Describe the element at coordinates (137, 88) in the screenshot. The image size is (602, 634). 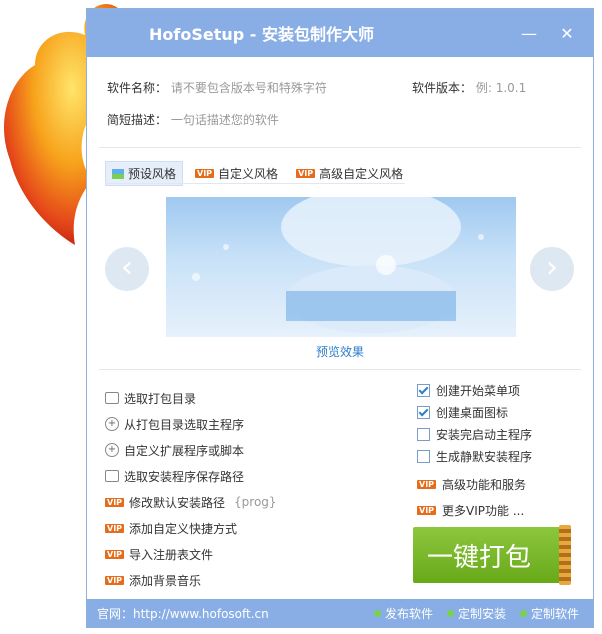
I see `software-name-label: 软件名称：` at that location.